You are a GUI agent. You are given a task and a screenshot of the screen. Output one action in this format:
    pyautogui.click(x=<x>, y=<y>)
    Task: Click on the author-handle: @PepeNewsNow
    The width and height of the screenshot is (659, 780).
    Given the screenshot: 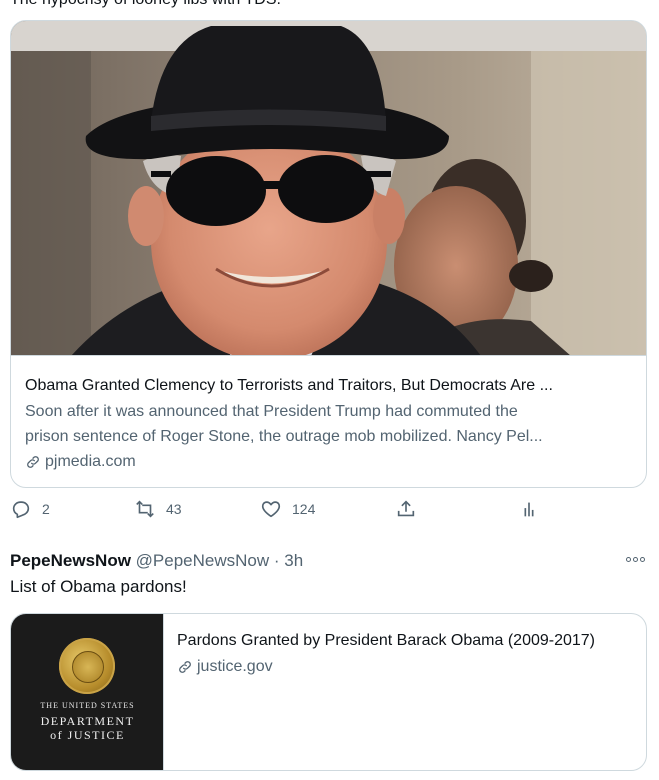 What is the action you would take?
    pyautogui.click(x=202, y=560)
    